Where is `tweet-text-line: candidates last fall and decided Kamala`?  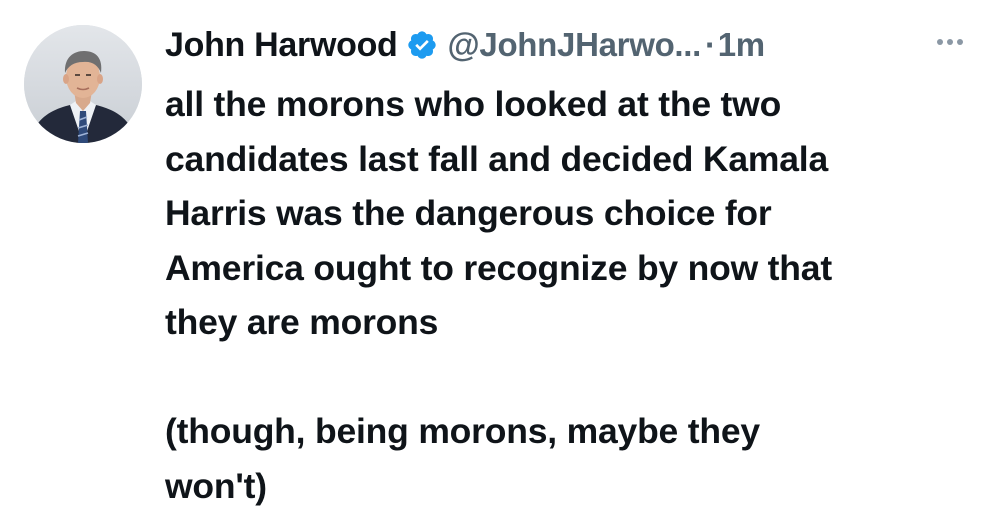
tweet-text-line: candidates last fall and decided Kamala is located at coordinates (565, 159).